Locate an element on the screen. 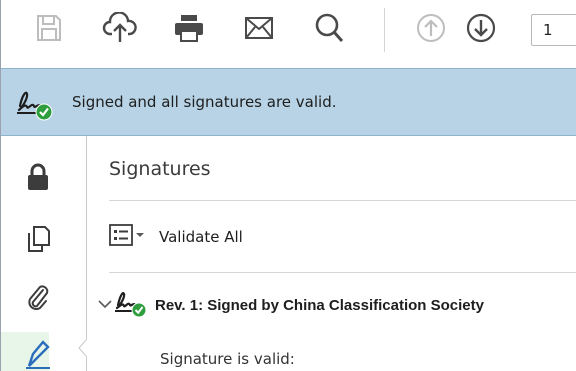  next-page-icon is located at coordinates (481, 28).